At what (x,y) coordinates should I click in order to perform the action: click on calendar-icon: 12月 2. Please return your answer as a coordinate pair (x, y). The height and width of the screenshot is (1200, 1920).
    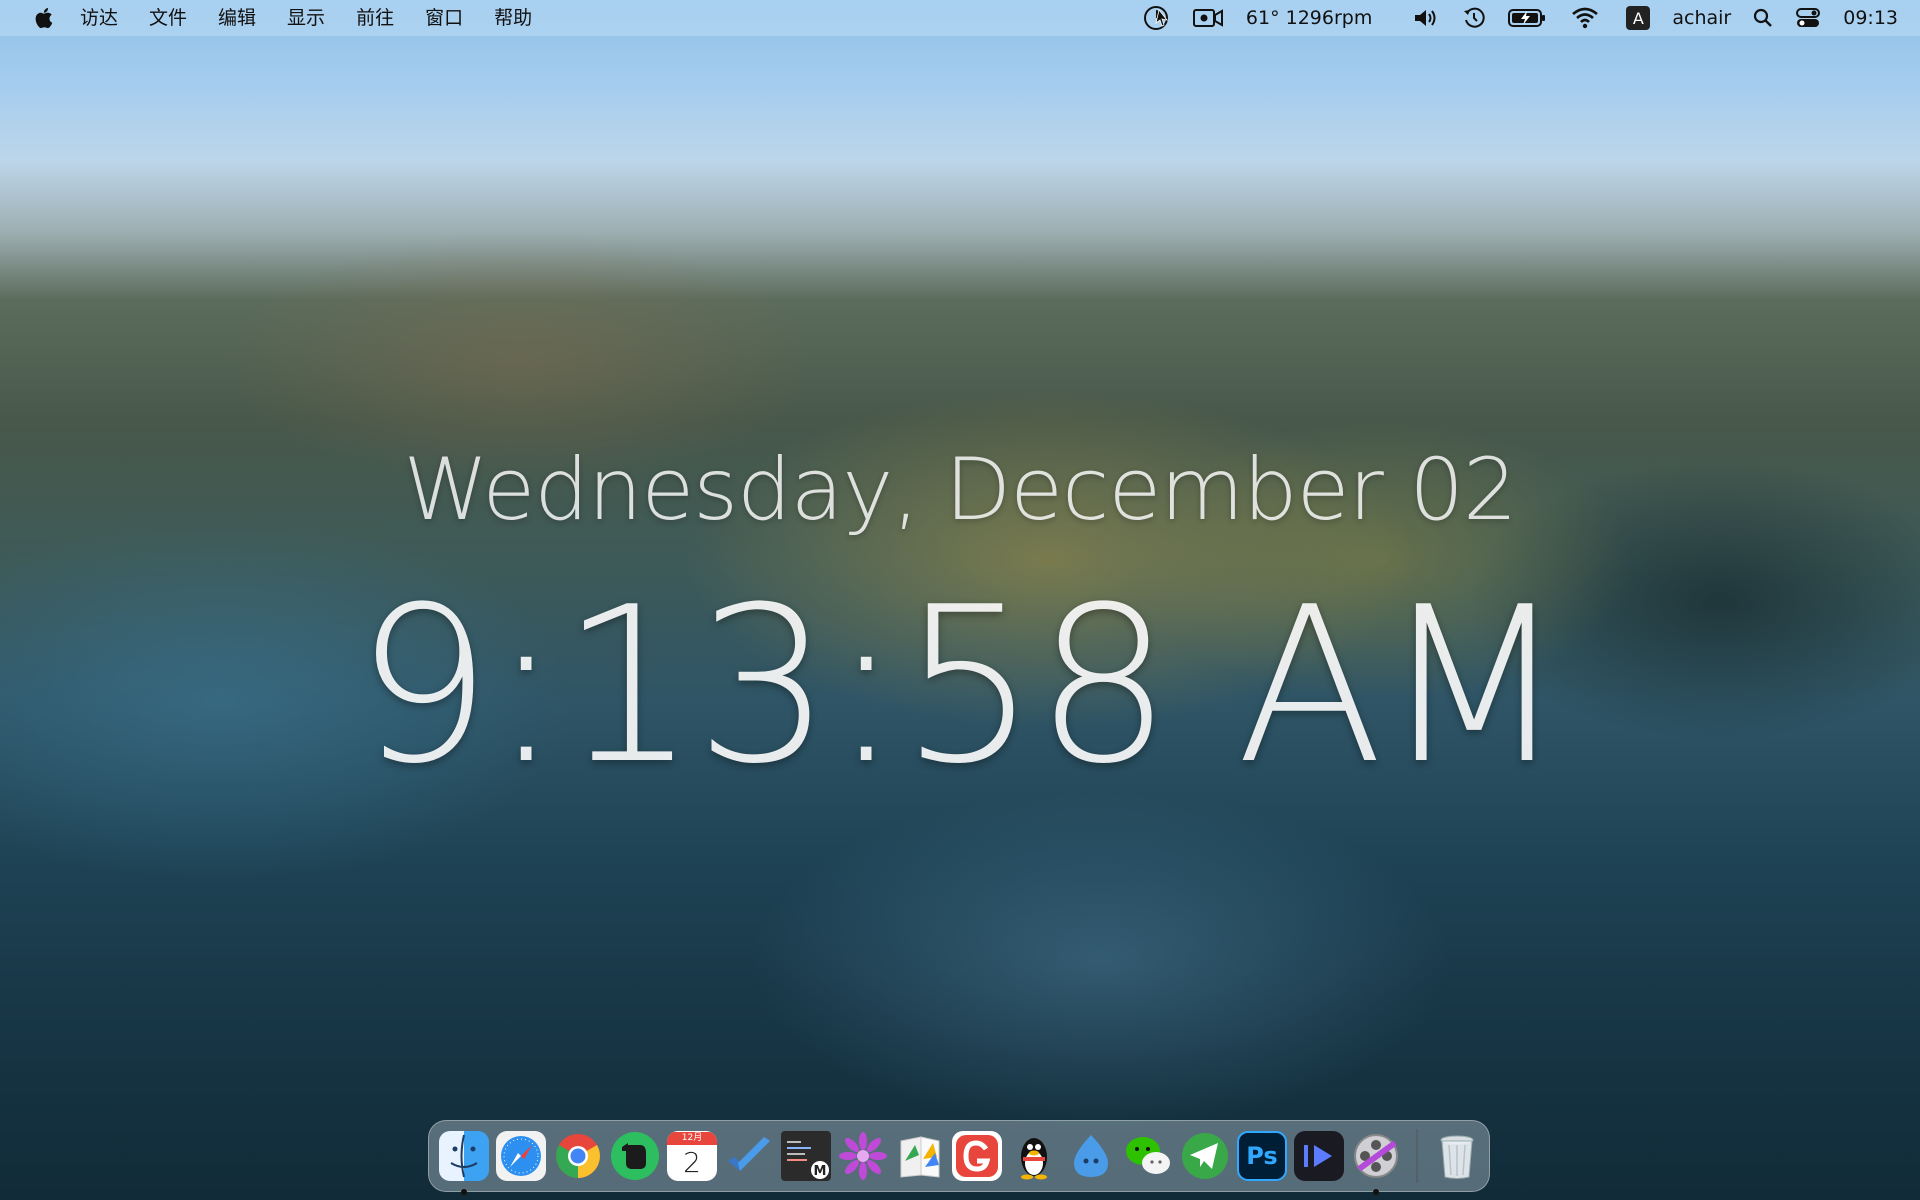
    Looking at the image, I should click on (692, 1156).